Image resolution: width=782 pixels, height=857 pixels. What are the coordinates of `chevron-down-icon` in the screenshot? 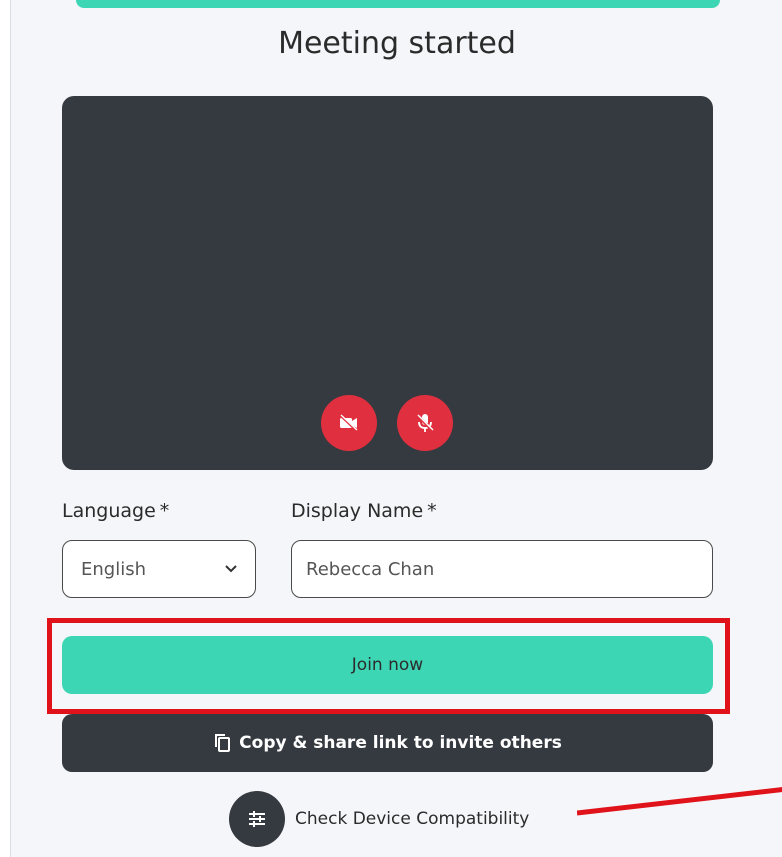 It's located at (231, 569).